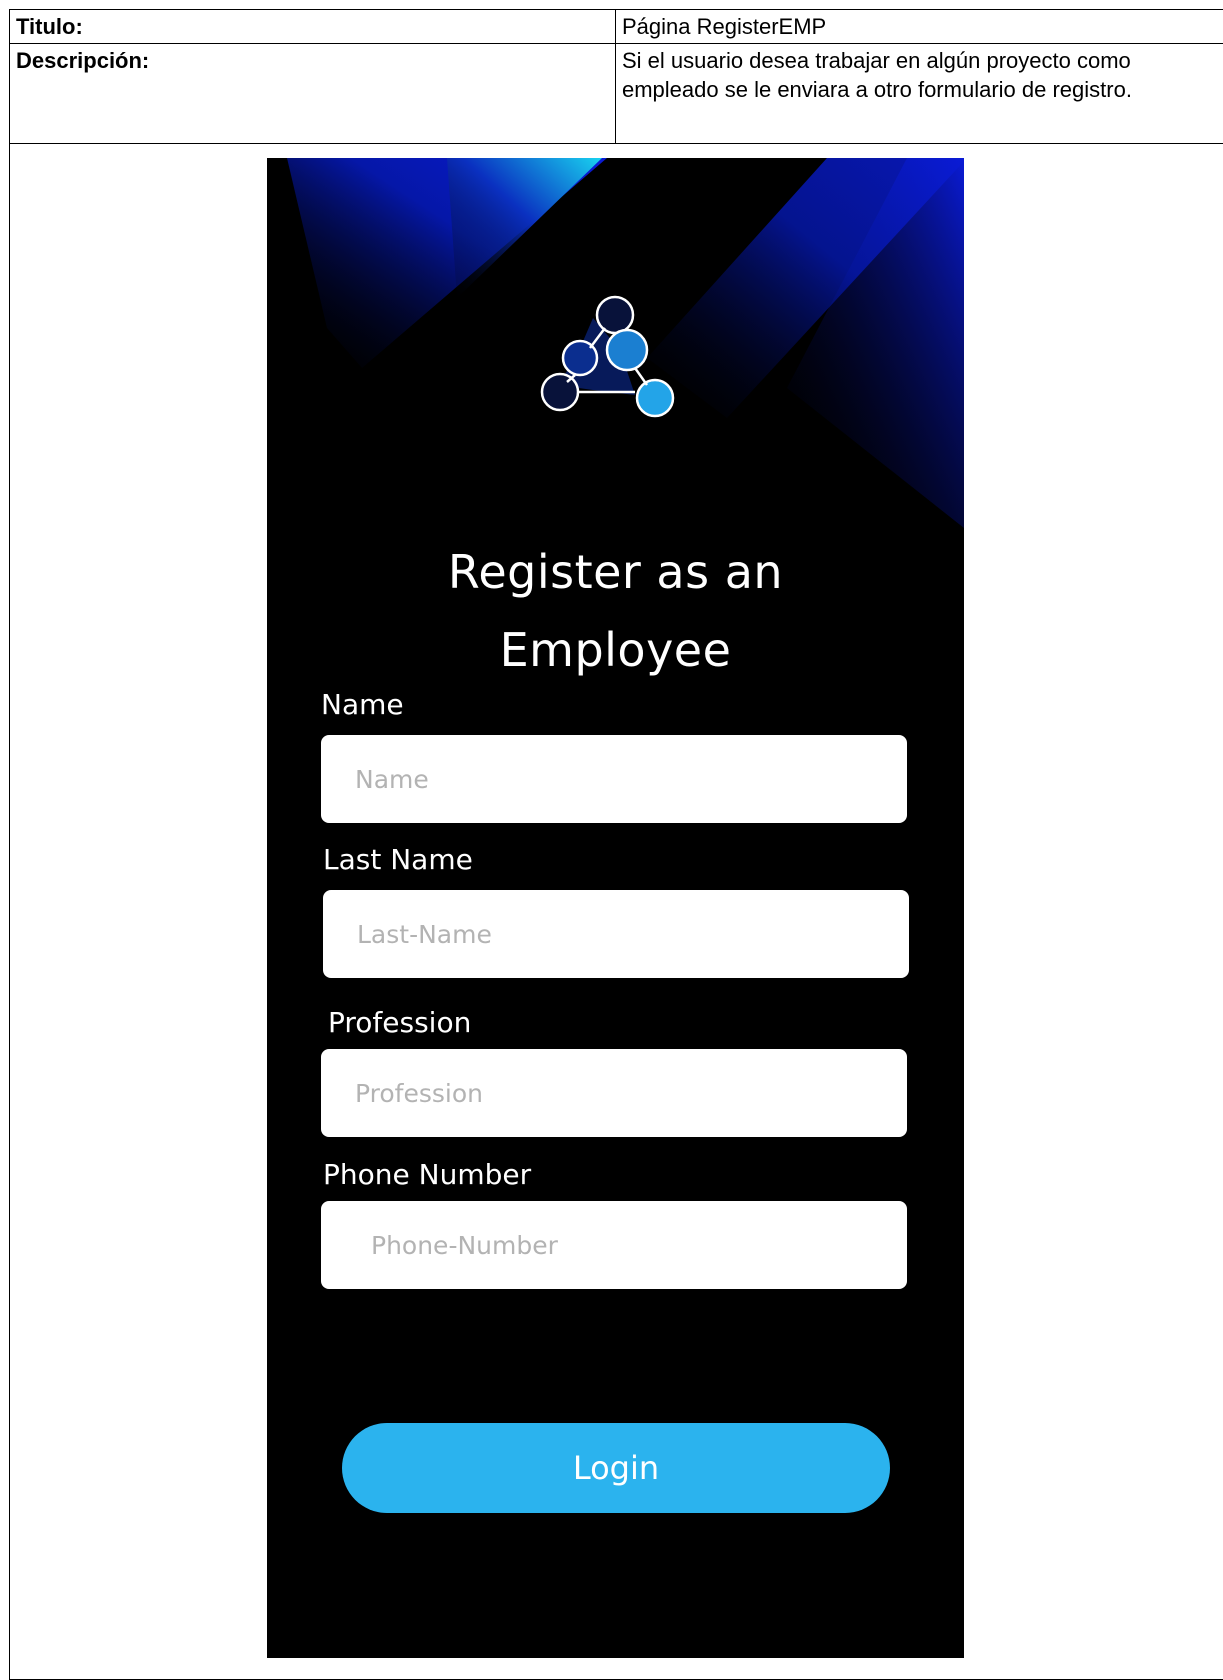 This screenshot has width=1223, height=1680. I want to click on page-title: Register as an Employee, so click(615, 611).